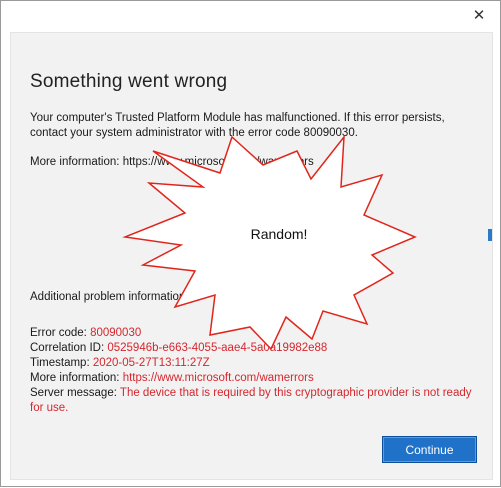 Image resolution: width=501 pixels, height=488 pixels. Describe the element at coordinates (75, 393) in the screenshot. I see `server-message-label: Server message:` at that location.